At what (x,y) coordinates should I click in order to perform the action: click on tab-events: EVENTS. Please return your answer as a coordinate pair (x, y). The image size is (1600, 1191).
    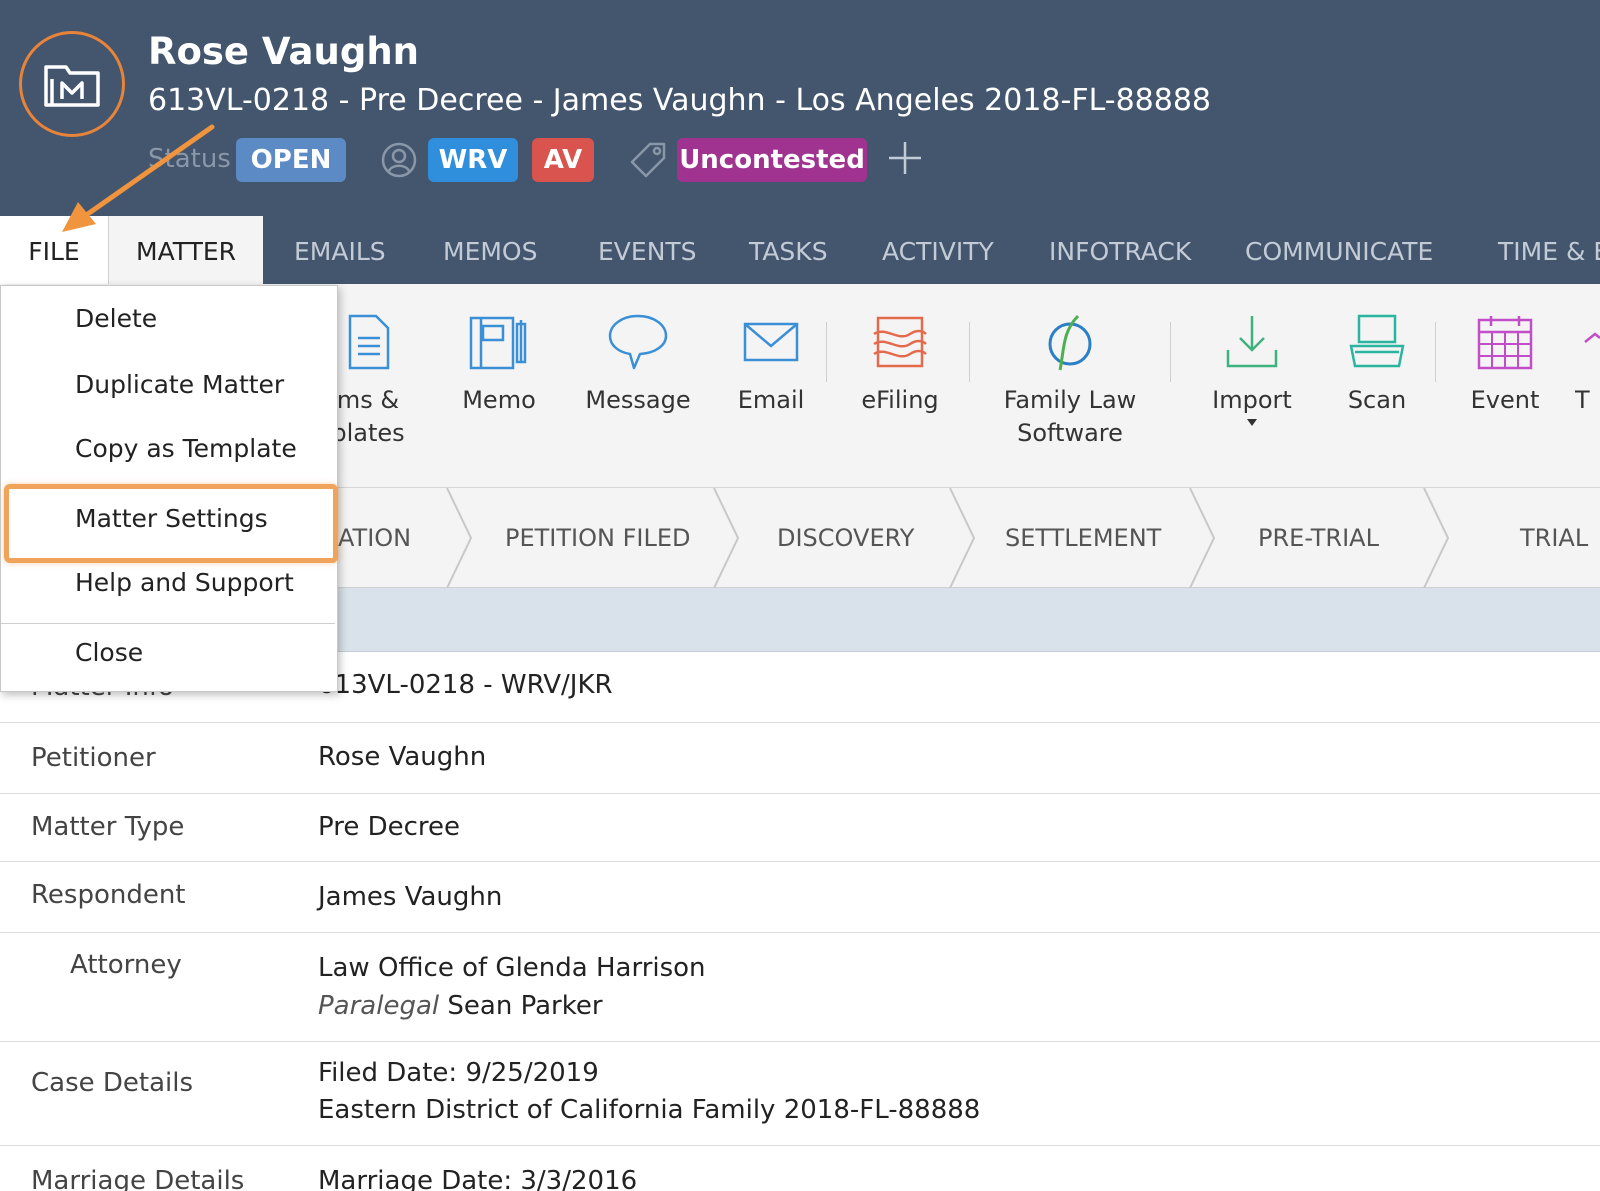
    Looking at the image, I should click on (647, 250).